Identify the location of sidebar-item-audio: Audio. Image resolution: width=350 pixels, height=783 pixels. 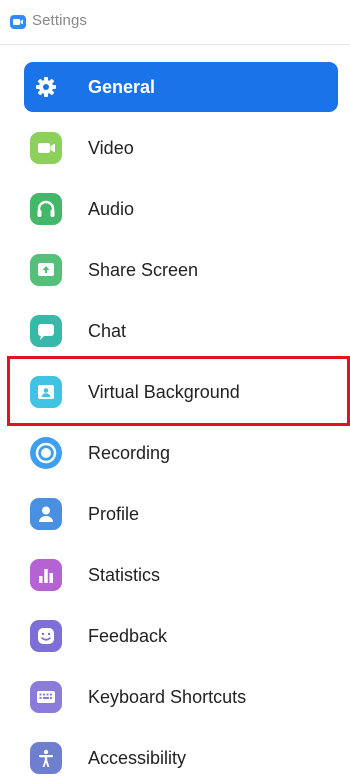
(181, 209).